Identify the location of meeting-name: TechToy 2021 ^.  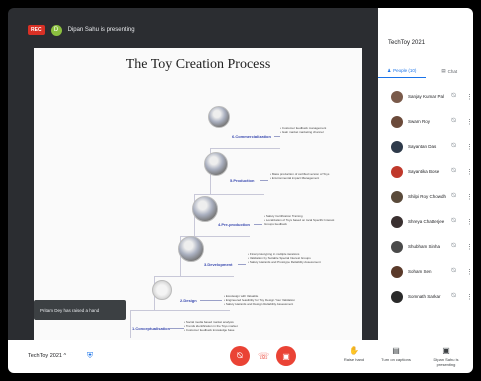
(47, 356).